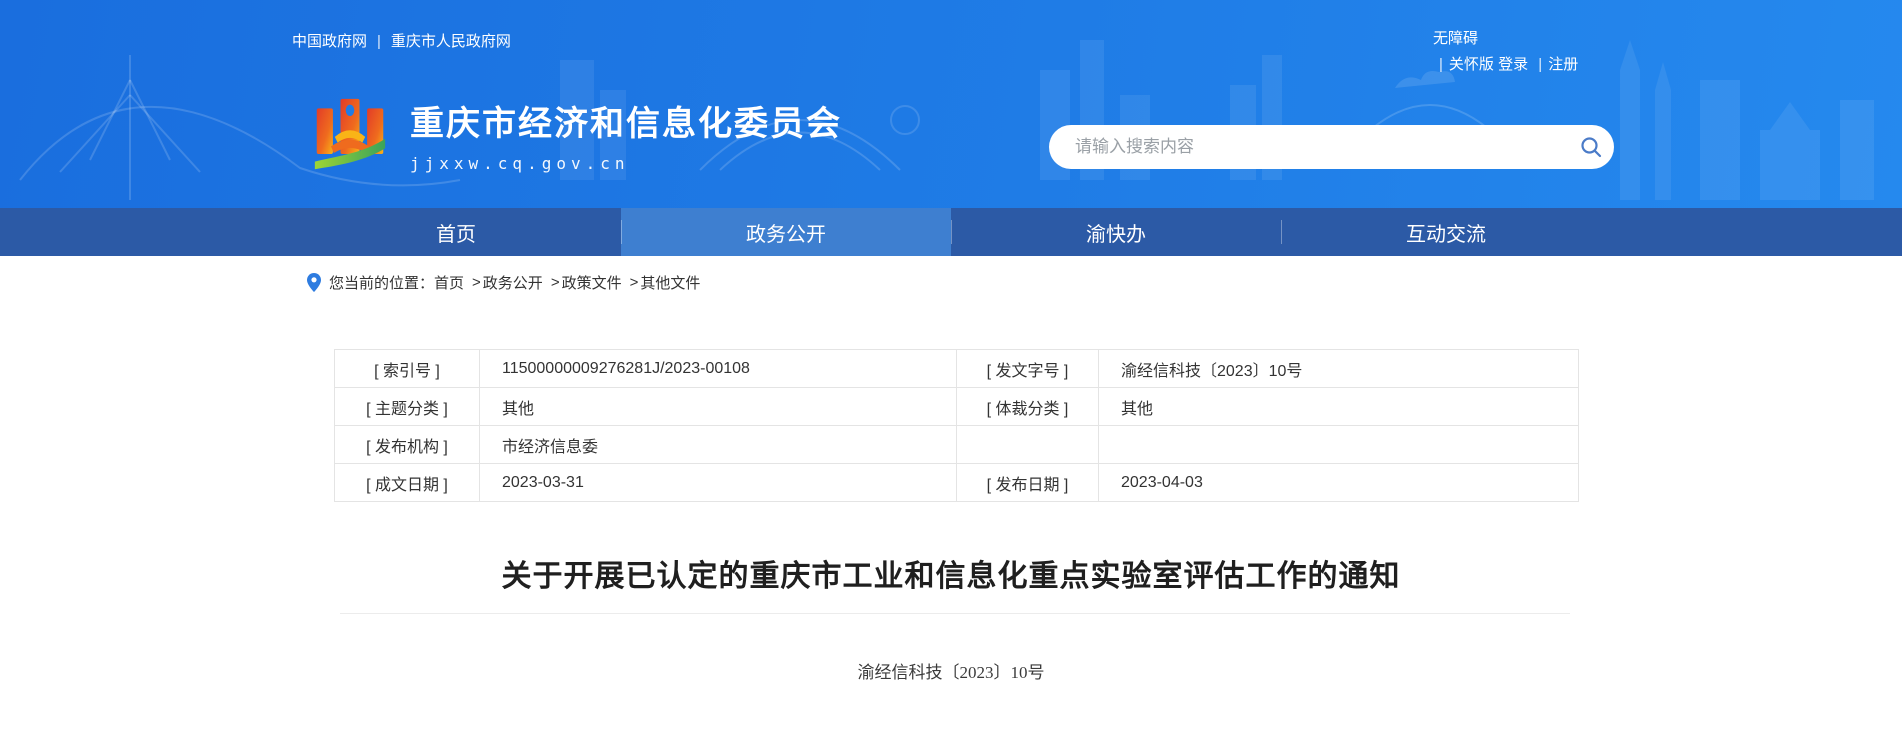 This screenshot has height=733, width=1902. I want to click on register-link: 注册, so click(1563, 64).